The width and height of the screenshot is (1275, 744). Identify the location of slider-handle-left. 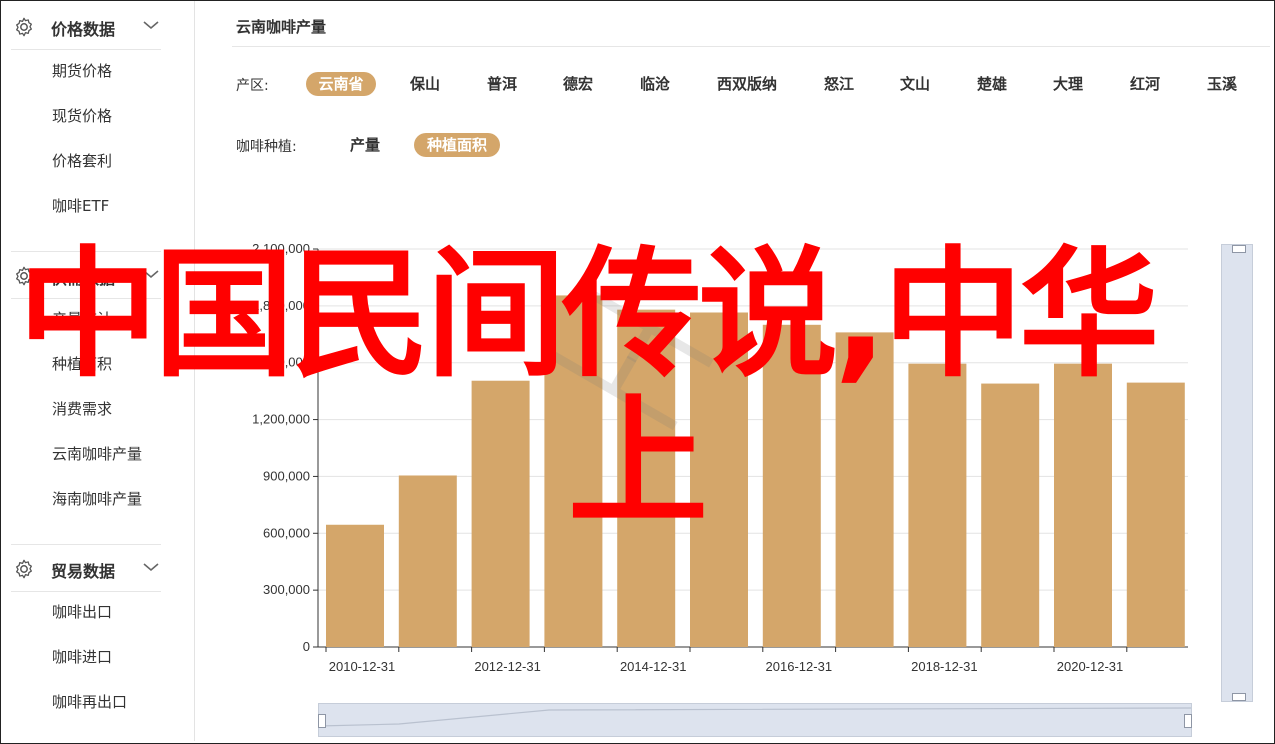
(322, 721).